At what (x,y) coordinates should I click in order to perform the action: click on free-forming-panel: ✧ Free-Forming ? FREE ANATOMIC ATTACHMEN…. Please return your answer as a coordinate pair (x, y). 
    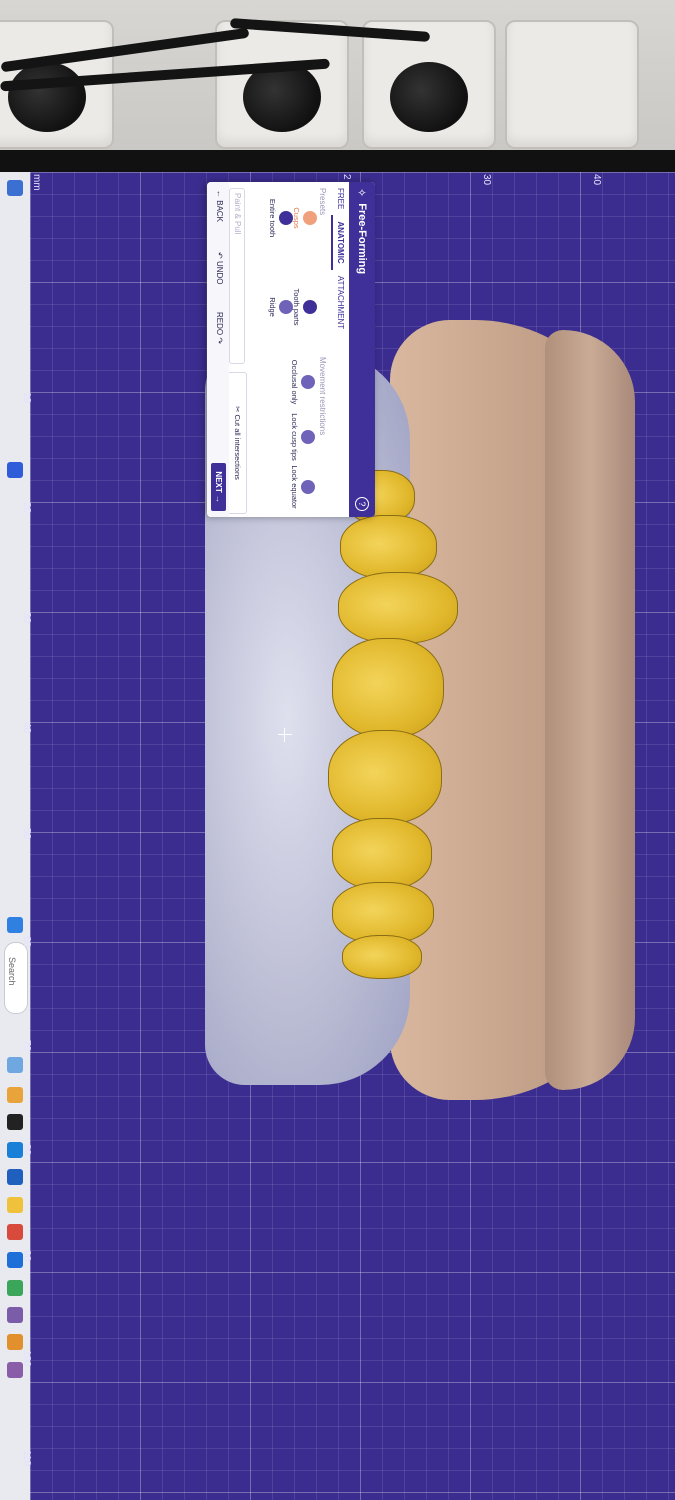
    Looking at the image, I should click on (291, 349).